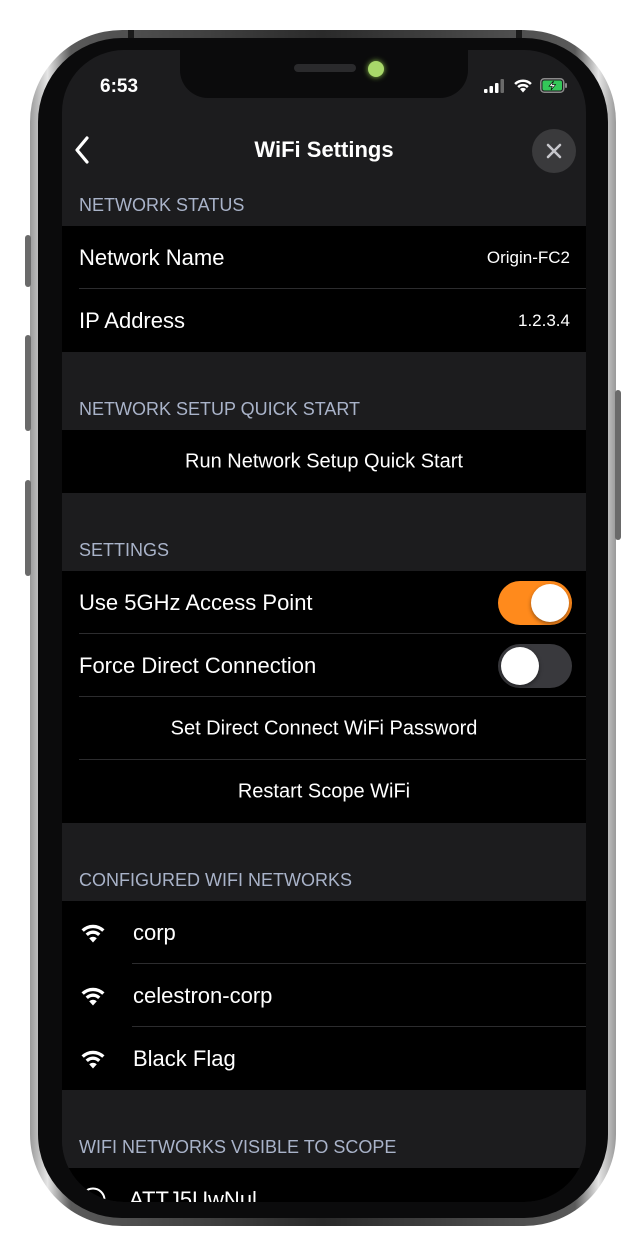 The height and width of the screenshot is (1234, 632). What do you see at coordinates (324, 862) in the screenshot?
I see `section-header-configured: CONFIGURED WIFI NETWORKS` at bounding box center [324, 862].